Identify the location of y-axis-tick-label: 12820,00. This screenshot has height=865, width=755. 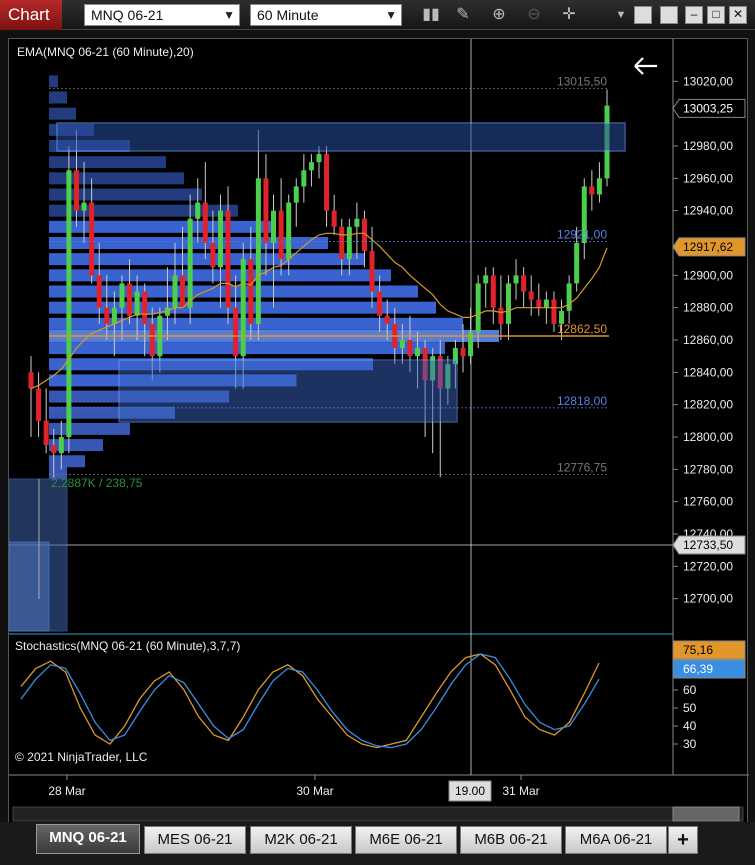
(708, 405).